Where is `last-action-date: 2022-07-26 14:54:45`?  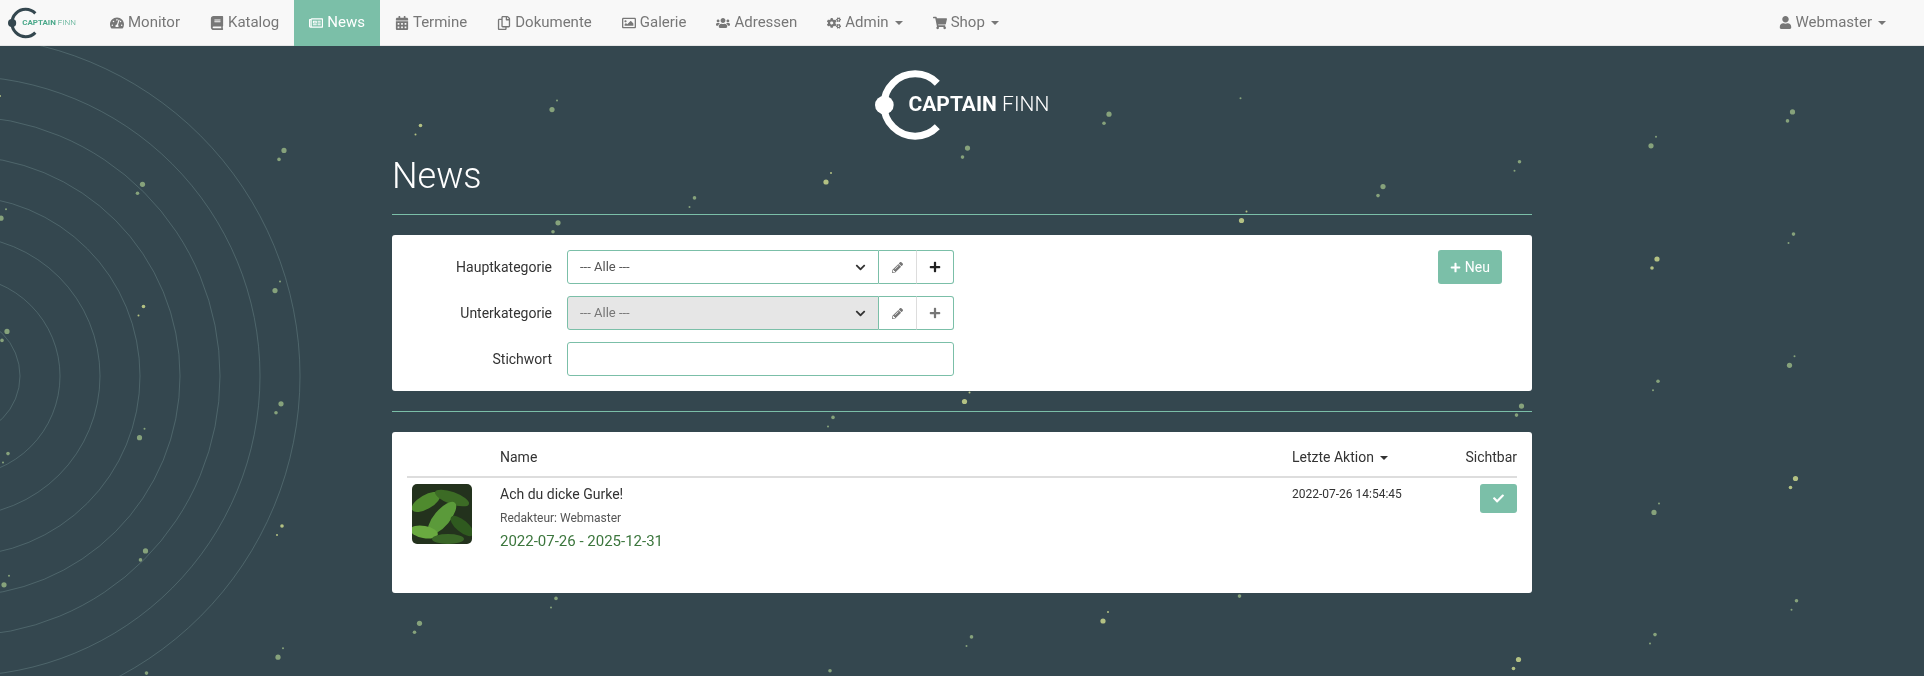 last-action-date: 2022-07-26 14:54:45 is located at coordinates (1347, 494).